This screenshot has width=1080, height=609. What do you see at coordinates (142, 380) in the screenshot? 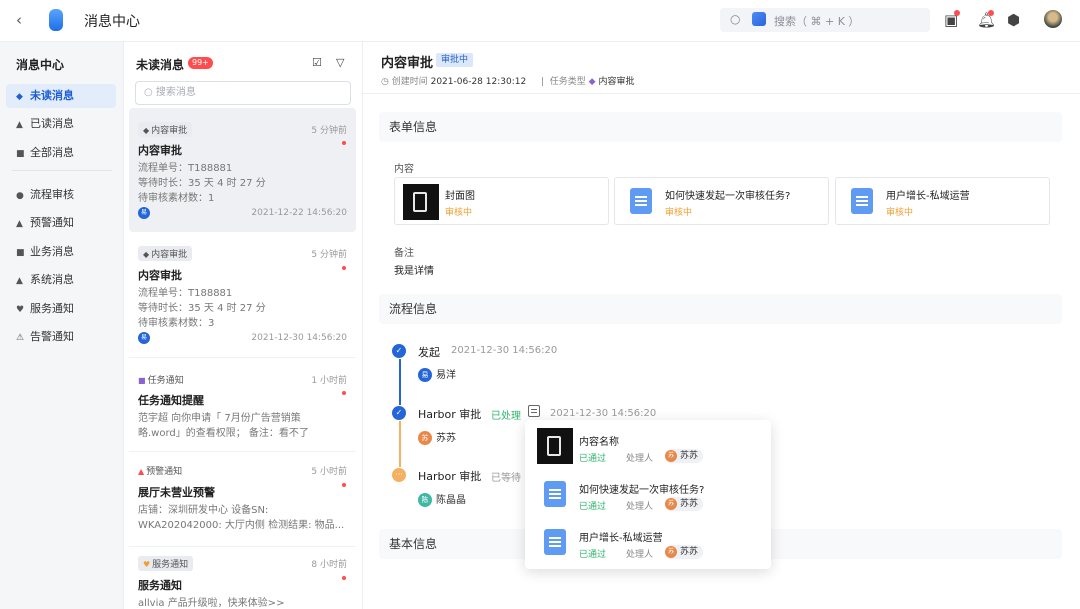
I see `task-icon: ■` at bounding box center [142, 380].